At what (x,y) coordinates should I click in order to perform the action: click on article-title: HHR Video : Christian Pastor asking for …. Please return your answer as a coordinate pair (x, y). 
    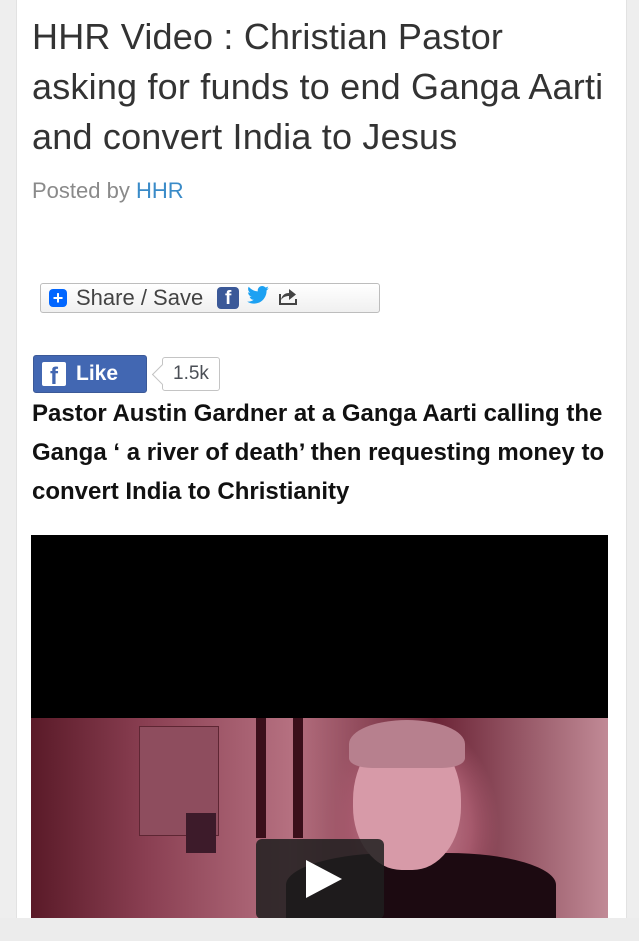
    Looking at the image, I should click on (318, 86).